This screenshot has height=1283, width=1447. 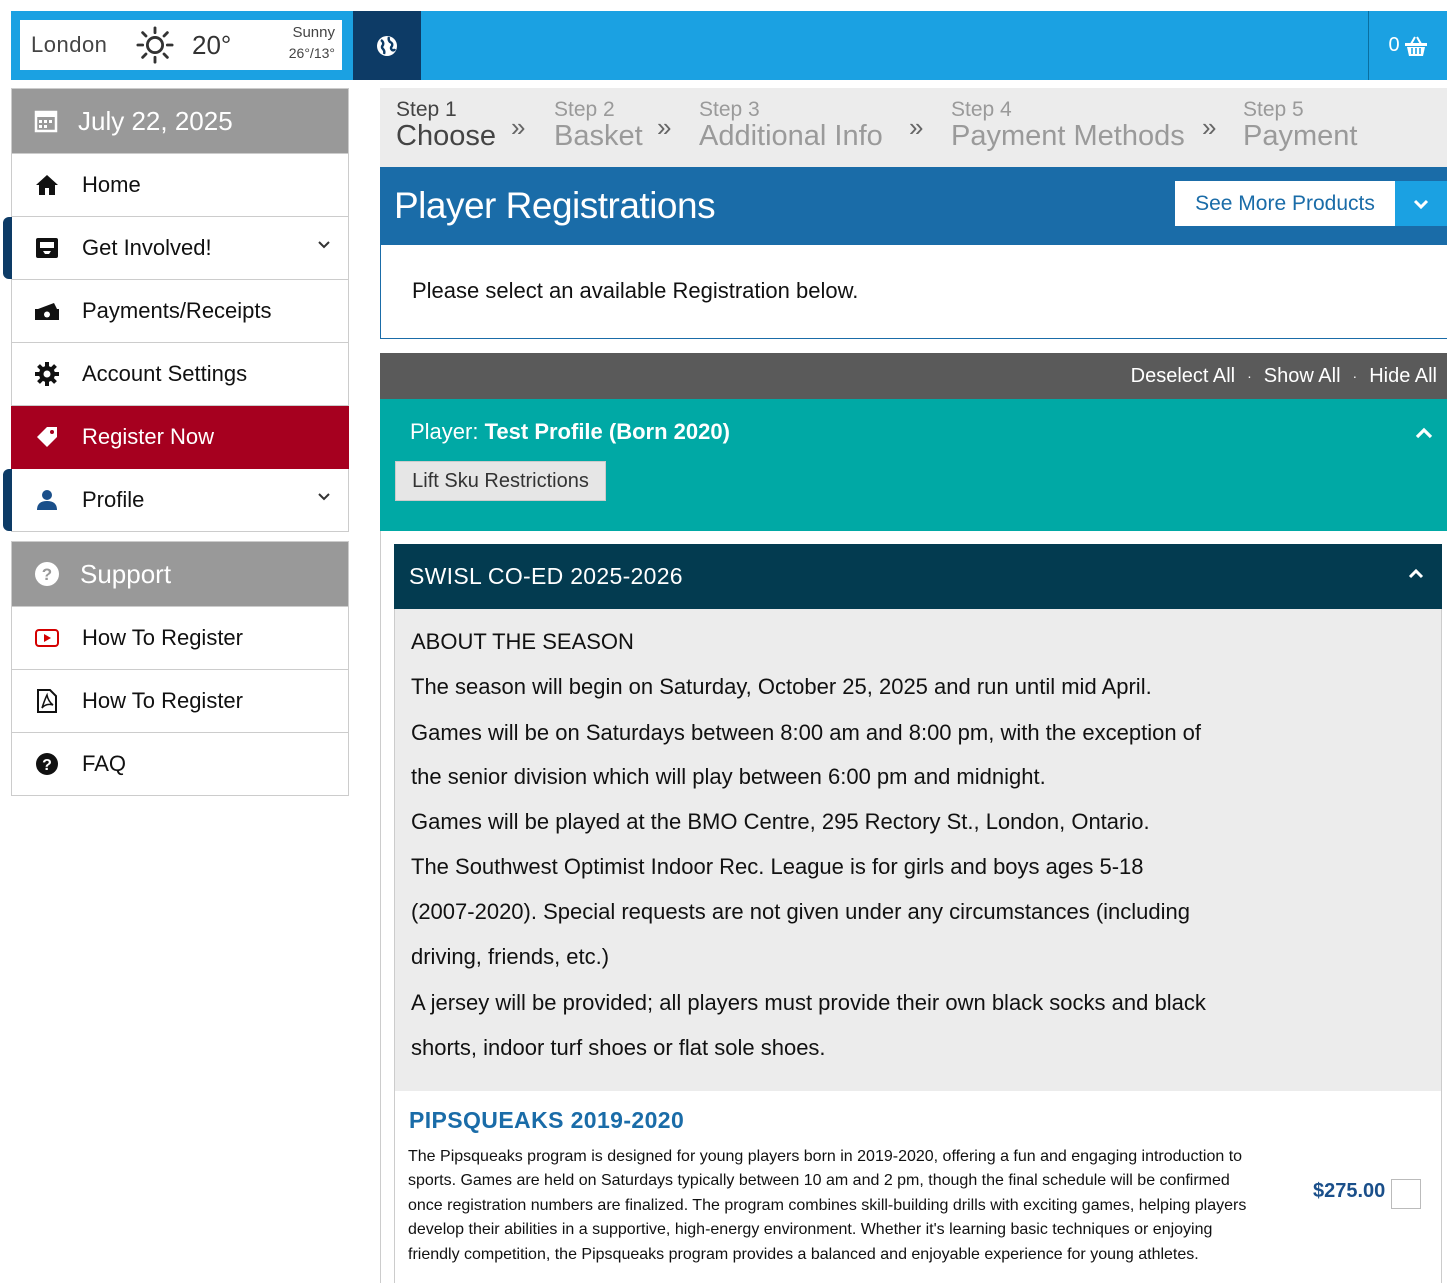 I want to click on cart-count: 0, so click(x=1394, y=45).